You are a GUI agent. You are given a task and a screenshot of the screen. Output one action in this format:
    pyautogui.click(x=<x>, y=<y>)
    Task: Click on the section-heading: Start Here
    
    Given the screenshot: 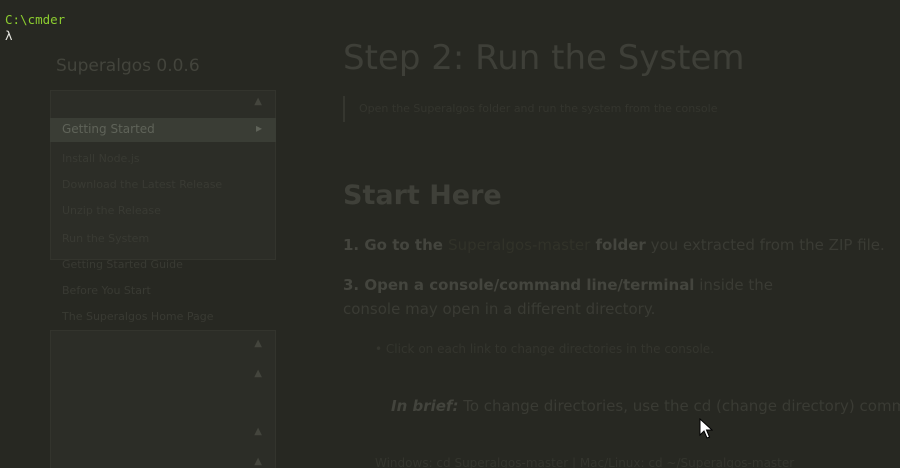 What is the action you would take?
    pyautogui.click(x=422, y=195)
    